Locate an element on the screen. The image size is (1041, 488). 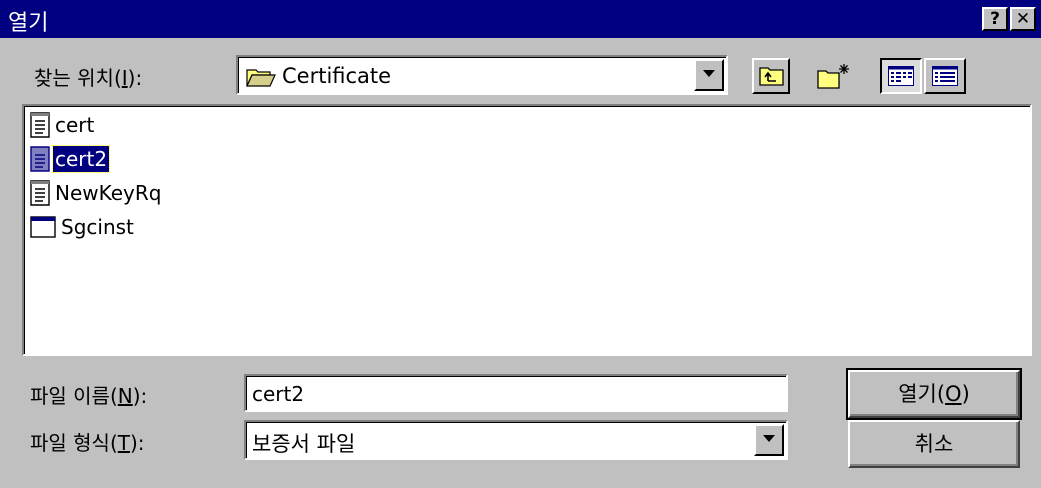
list-item: cert is located at coordinates (63, 125).